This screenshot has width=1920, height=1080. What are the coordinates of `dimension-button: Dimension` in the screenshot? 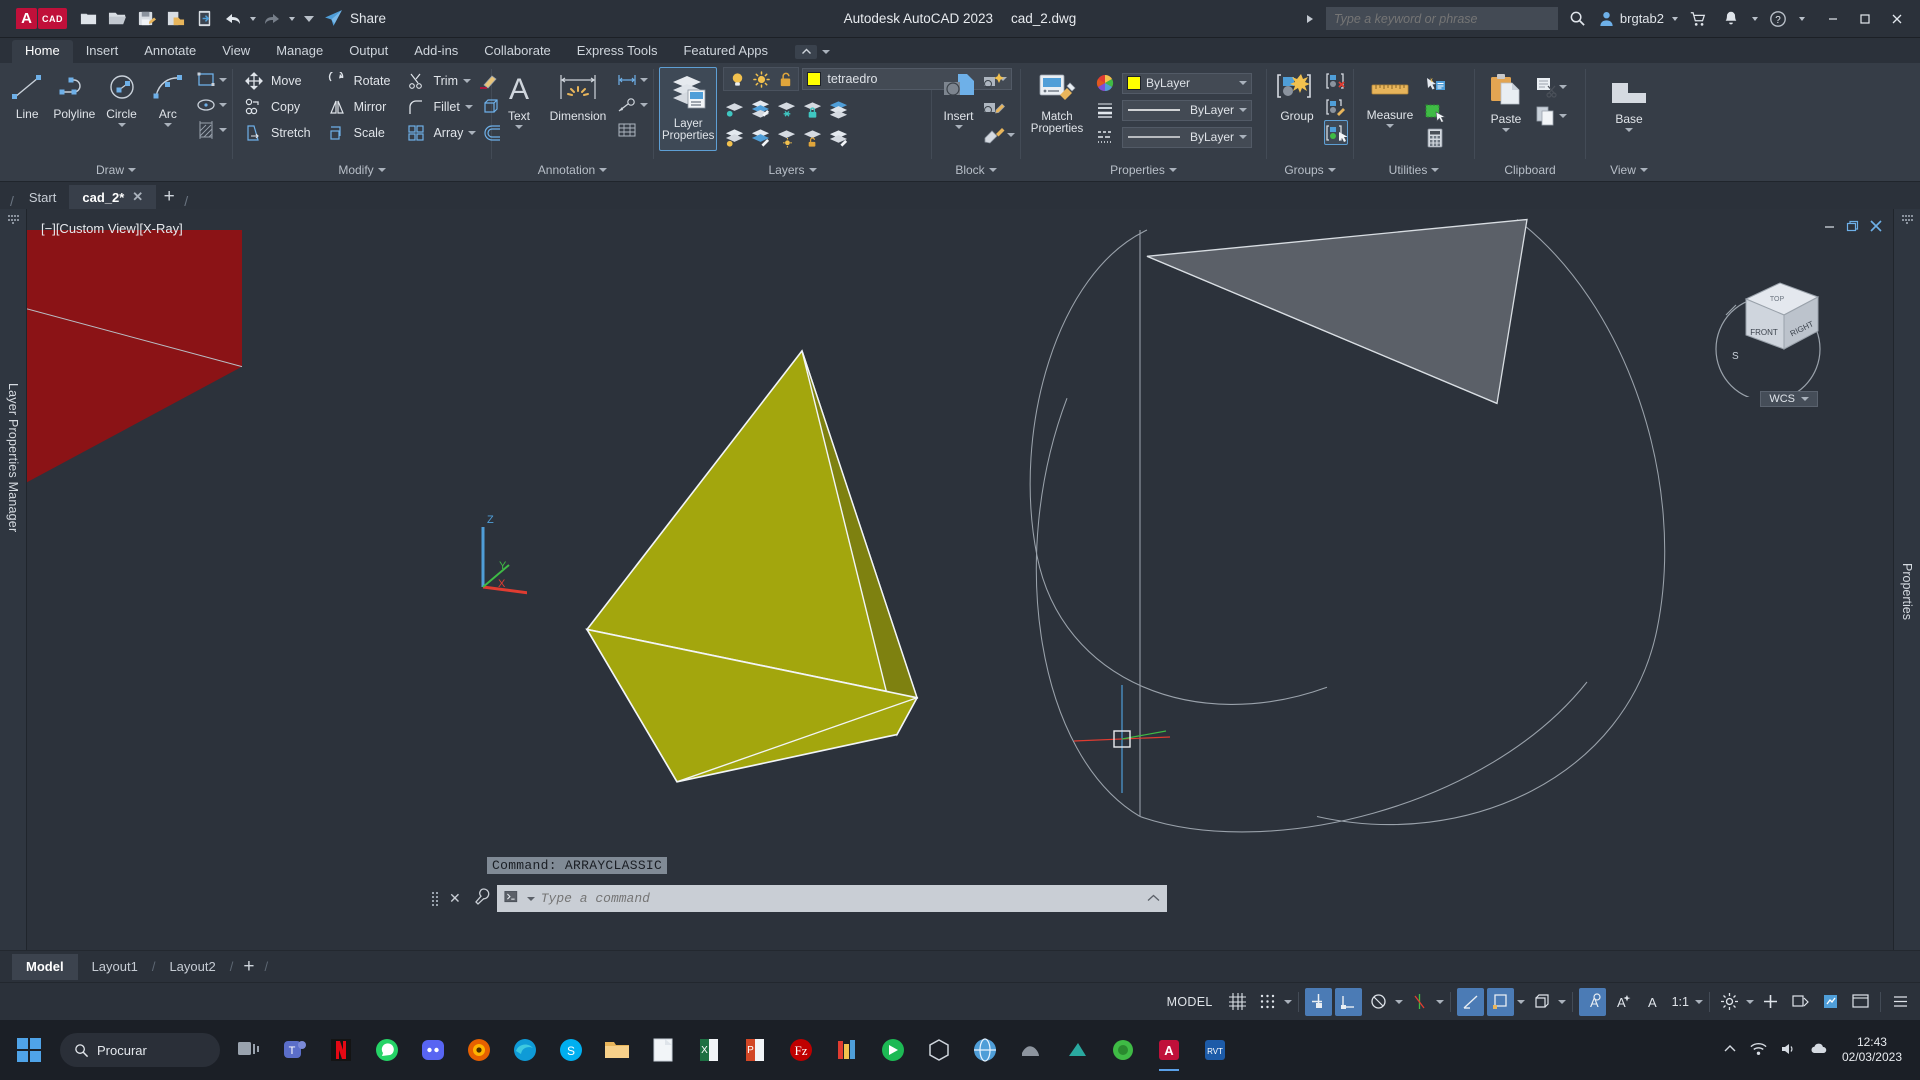 It's located at (578, 96).